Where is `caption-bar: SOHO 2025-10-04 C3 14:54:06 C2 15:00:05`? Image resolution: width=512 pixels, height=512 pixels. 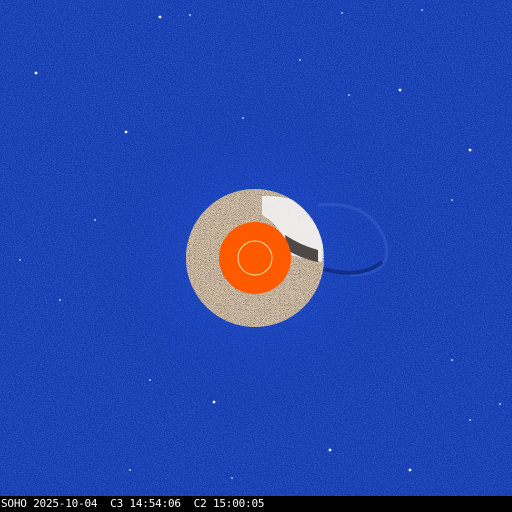 caption-bar: SOHO 2025-10-04 C3 14:54:06 C2 15:00:05 is located at coordinates (256, 504).